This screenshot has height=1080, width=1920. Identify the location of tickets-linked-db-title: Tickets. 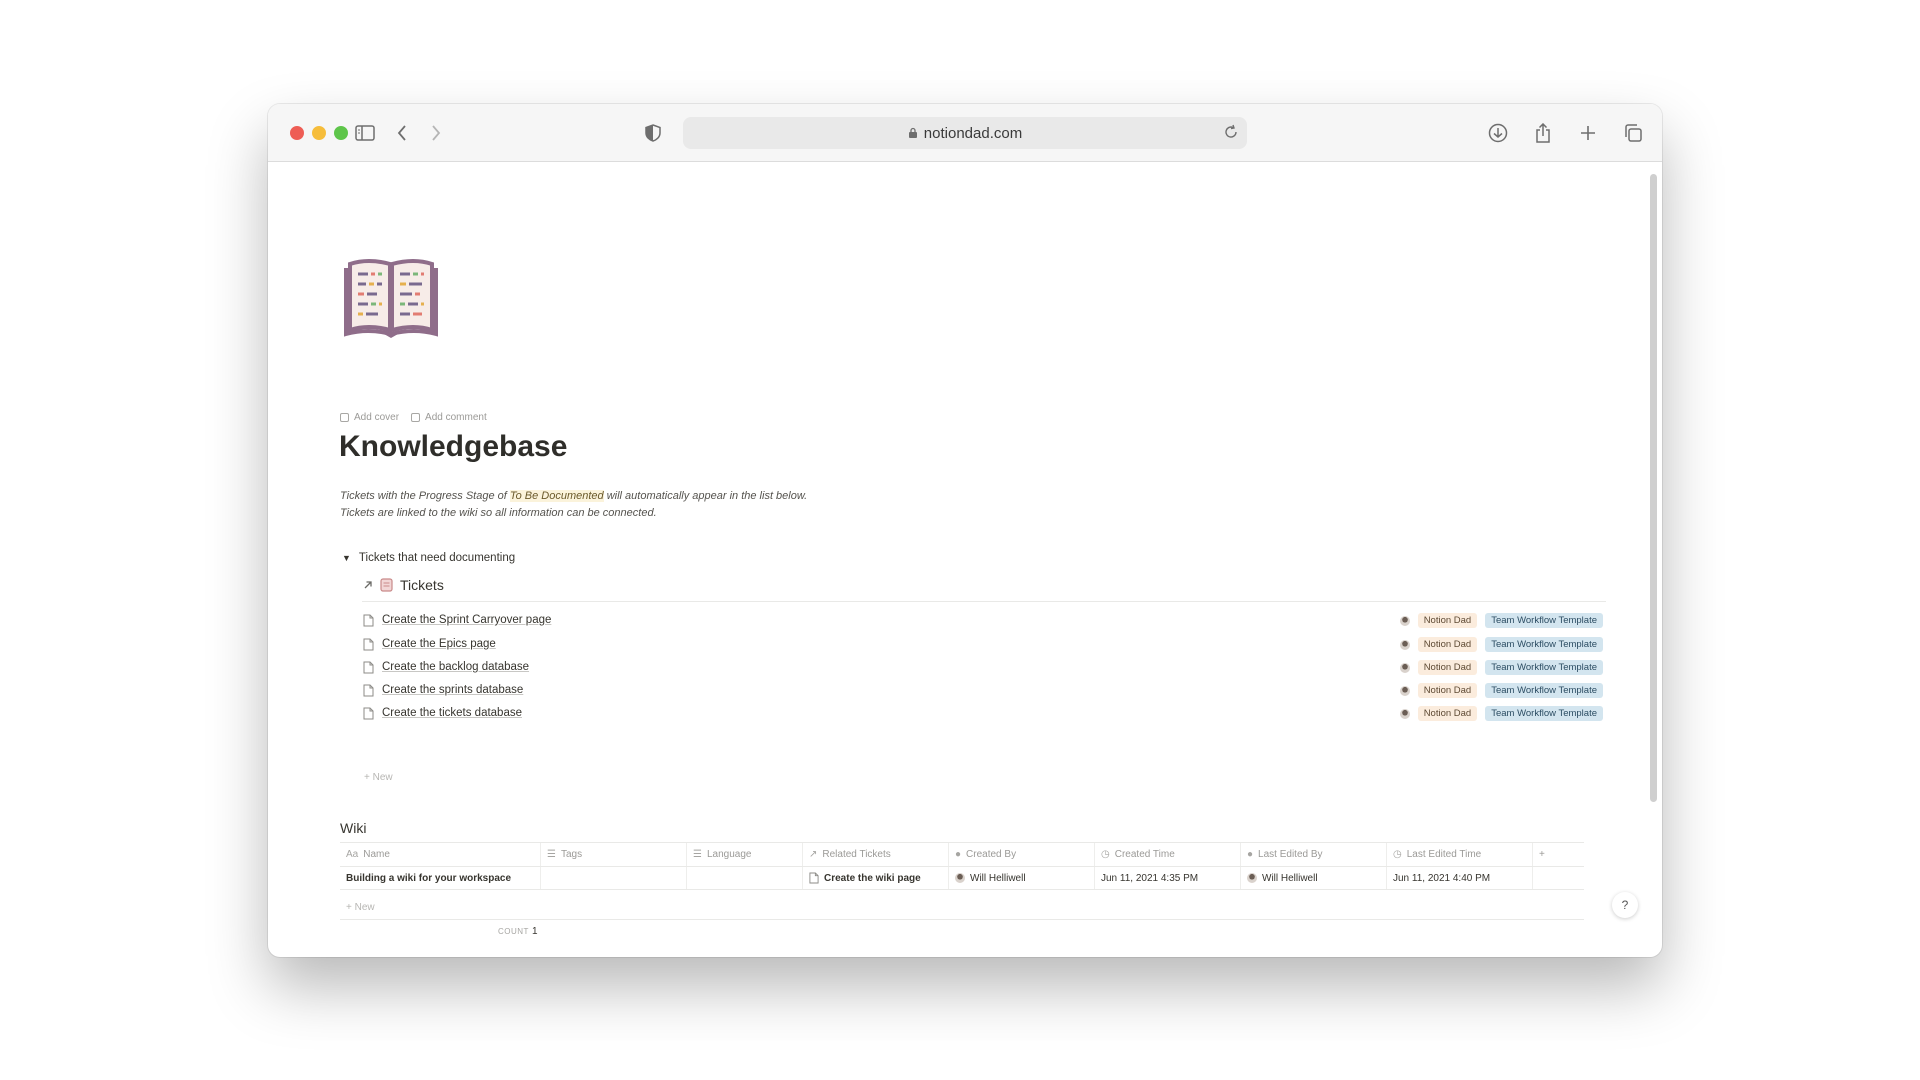
(403, 585).